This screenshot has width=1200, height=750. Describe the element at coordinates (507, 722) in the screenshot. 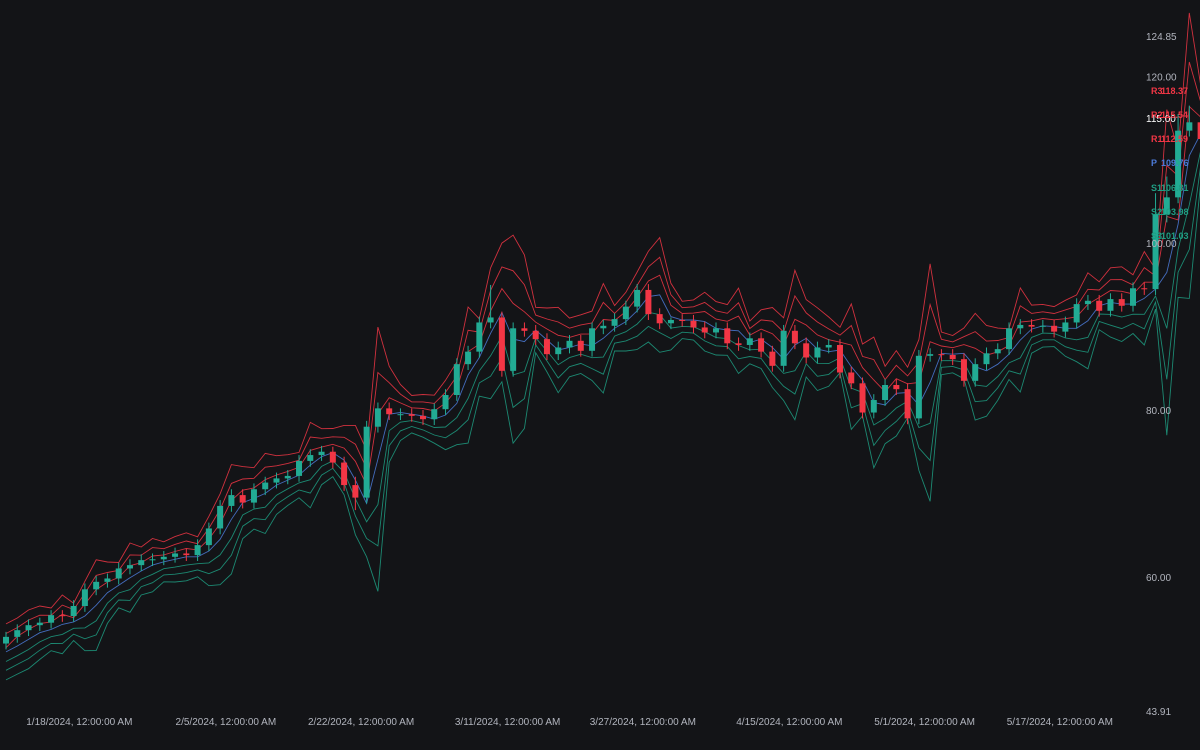

I see `x-tick-label: 3/11/2024, 12:00:00 AM` at that location.